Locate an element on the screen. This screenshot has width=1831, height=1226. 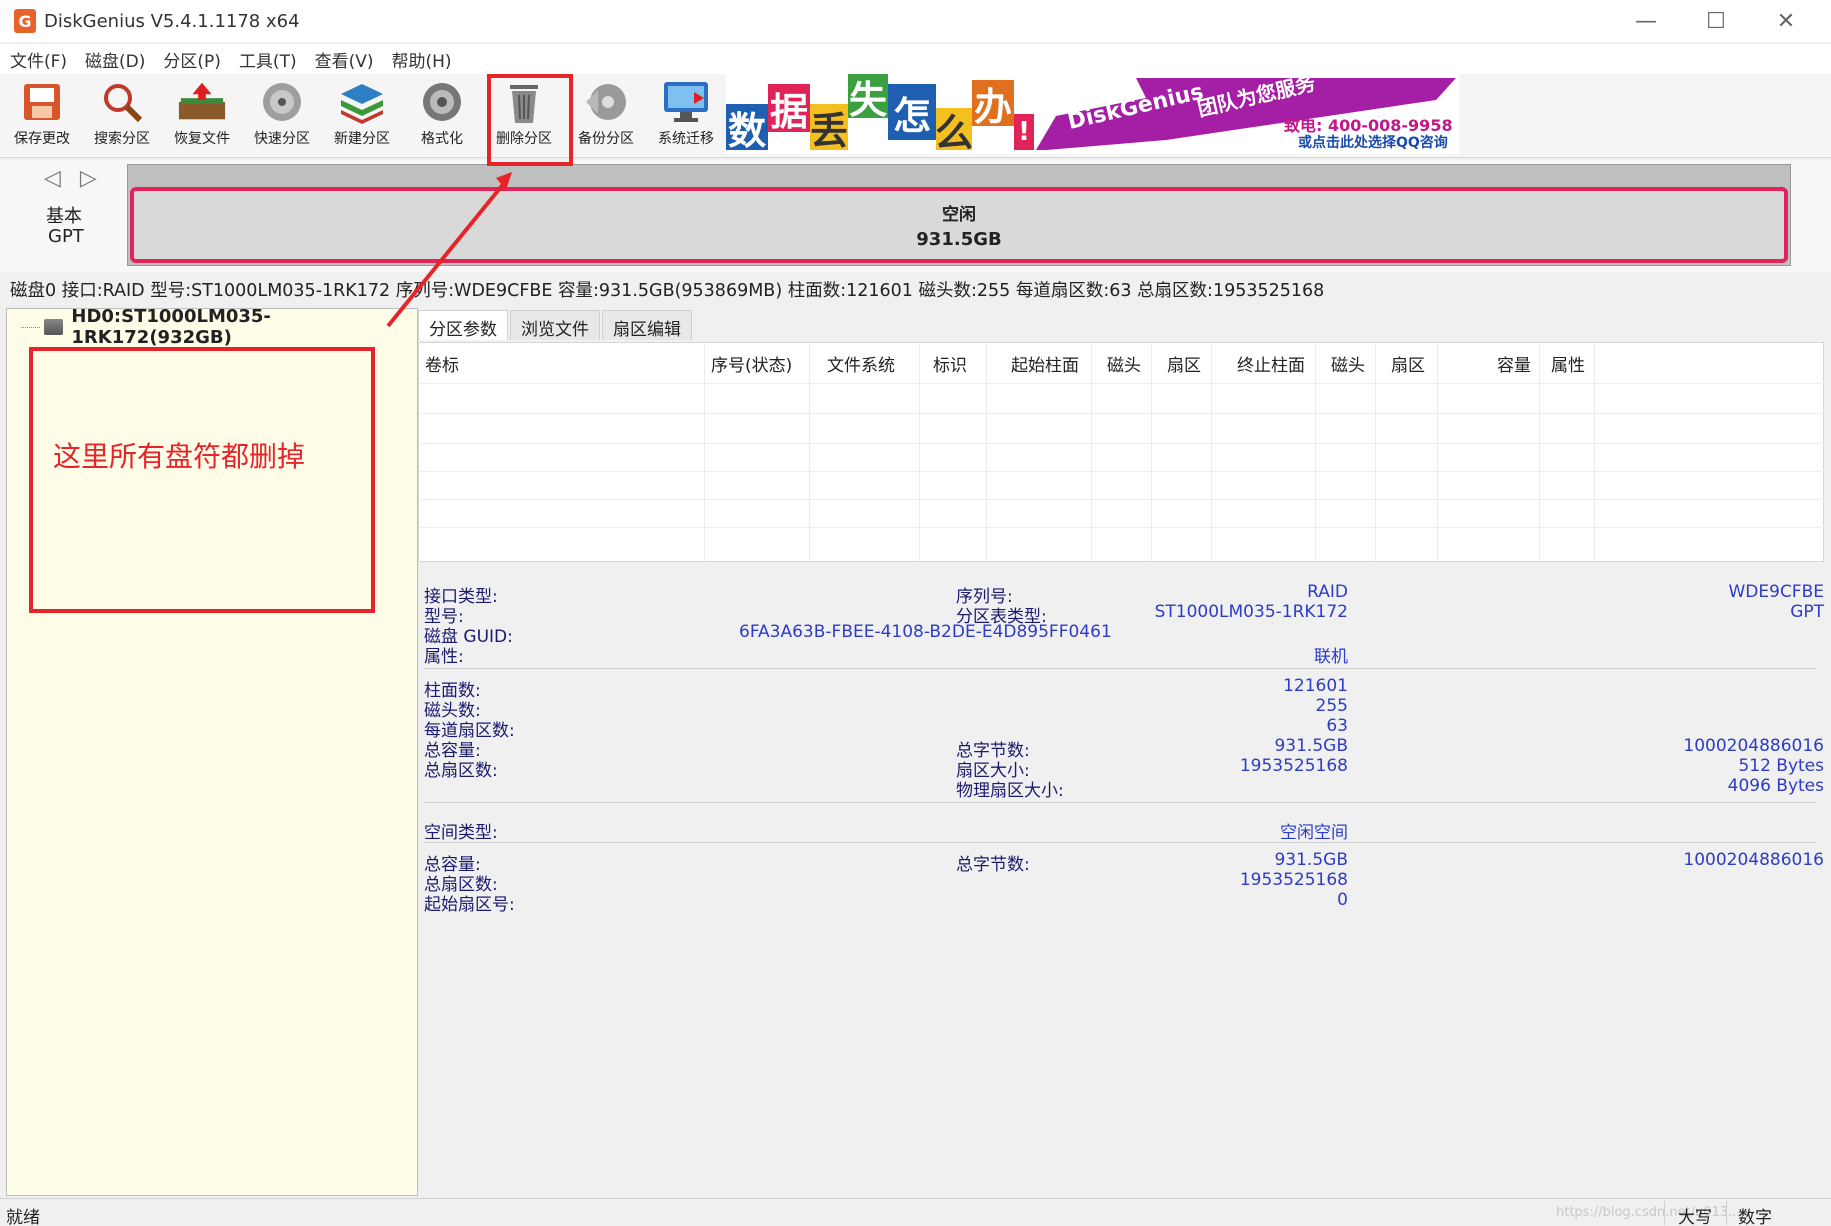
prop-value: 0 is located at coordinates (1342, 900).